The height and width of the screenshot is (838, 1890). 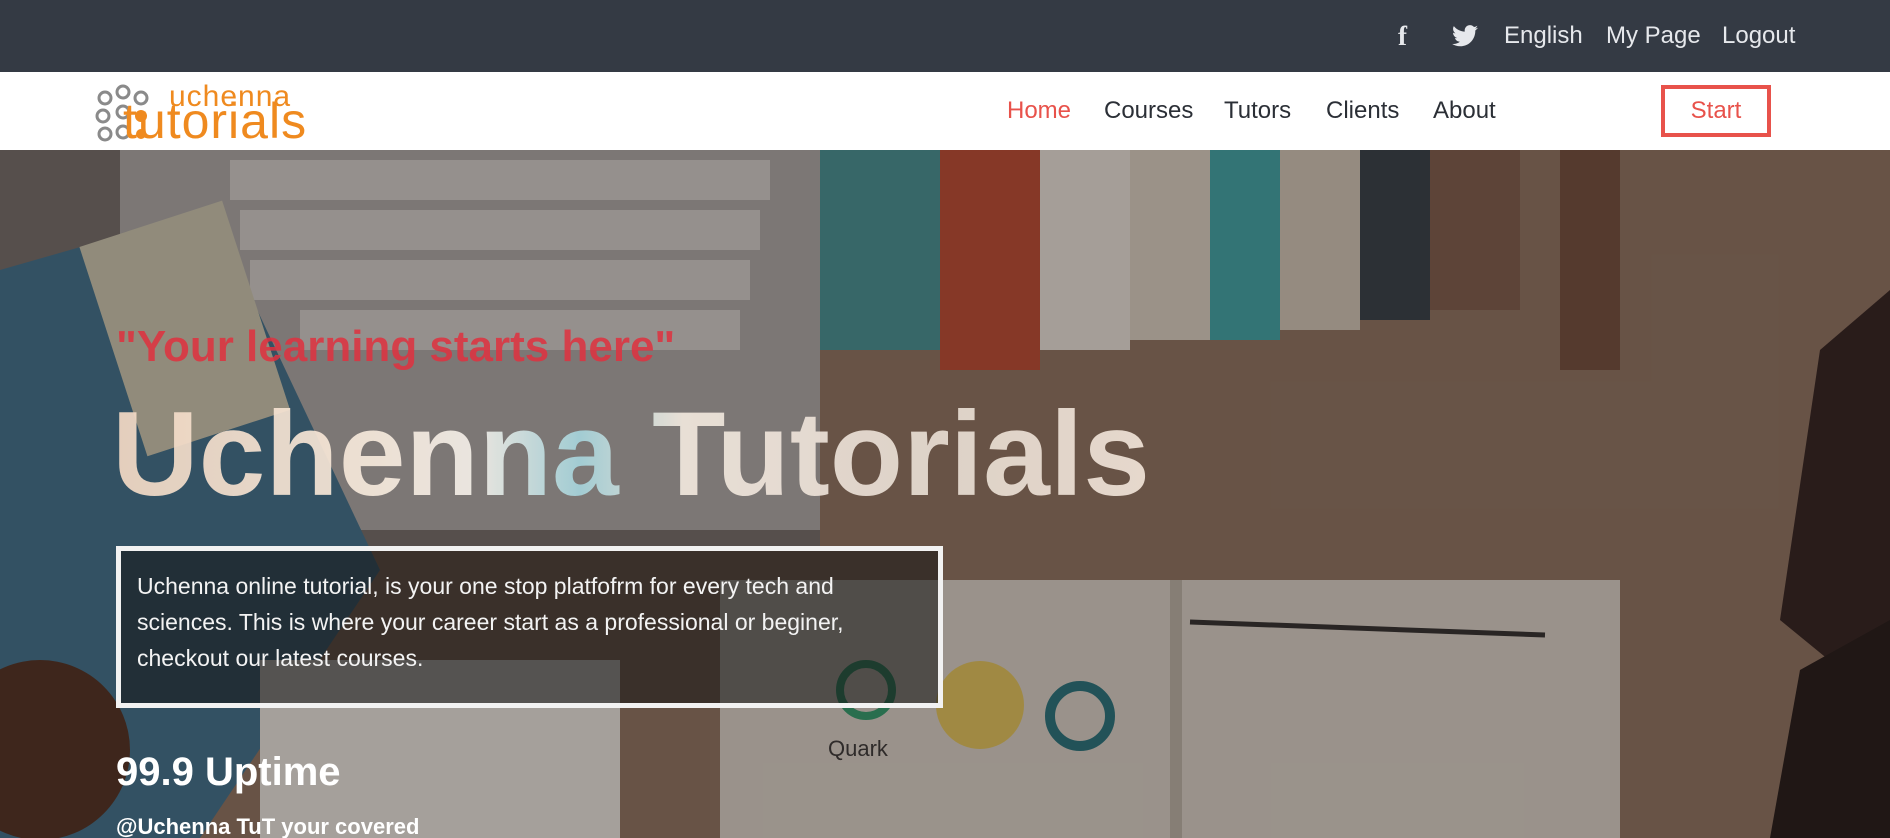 What do you see at coordinates (631, 454) in the screenshot?
I see `hero-title: Uchenna Tutorials` at bounding box center [631, 454].